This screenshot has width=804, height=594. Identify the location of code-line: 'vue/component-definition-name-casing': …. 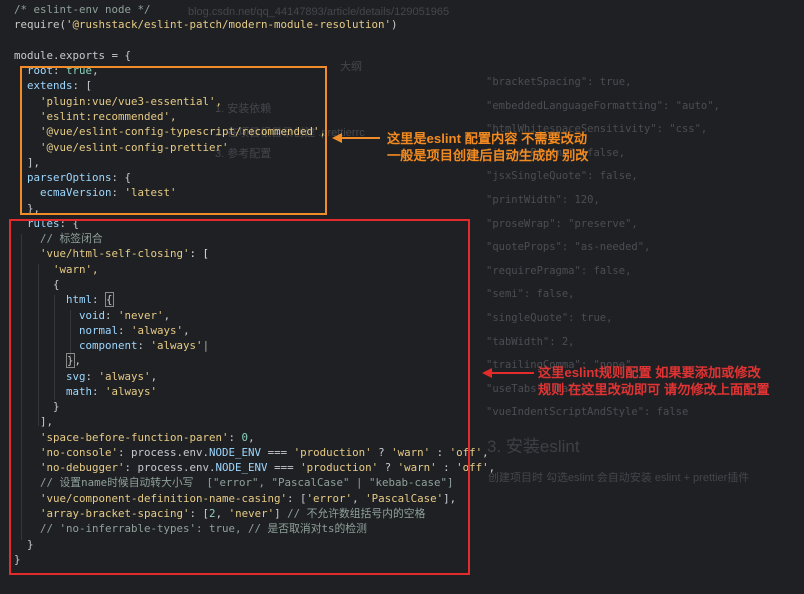
(248, 498).